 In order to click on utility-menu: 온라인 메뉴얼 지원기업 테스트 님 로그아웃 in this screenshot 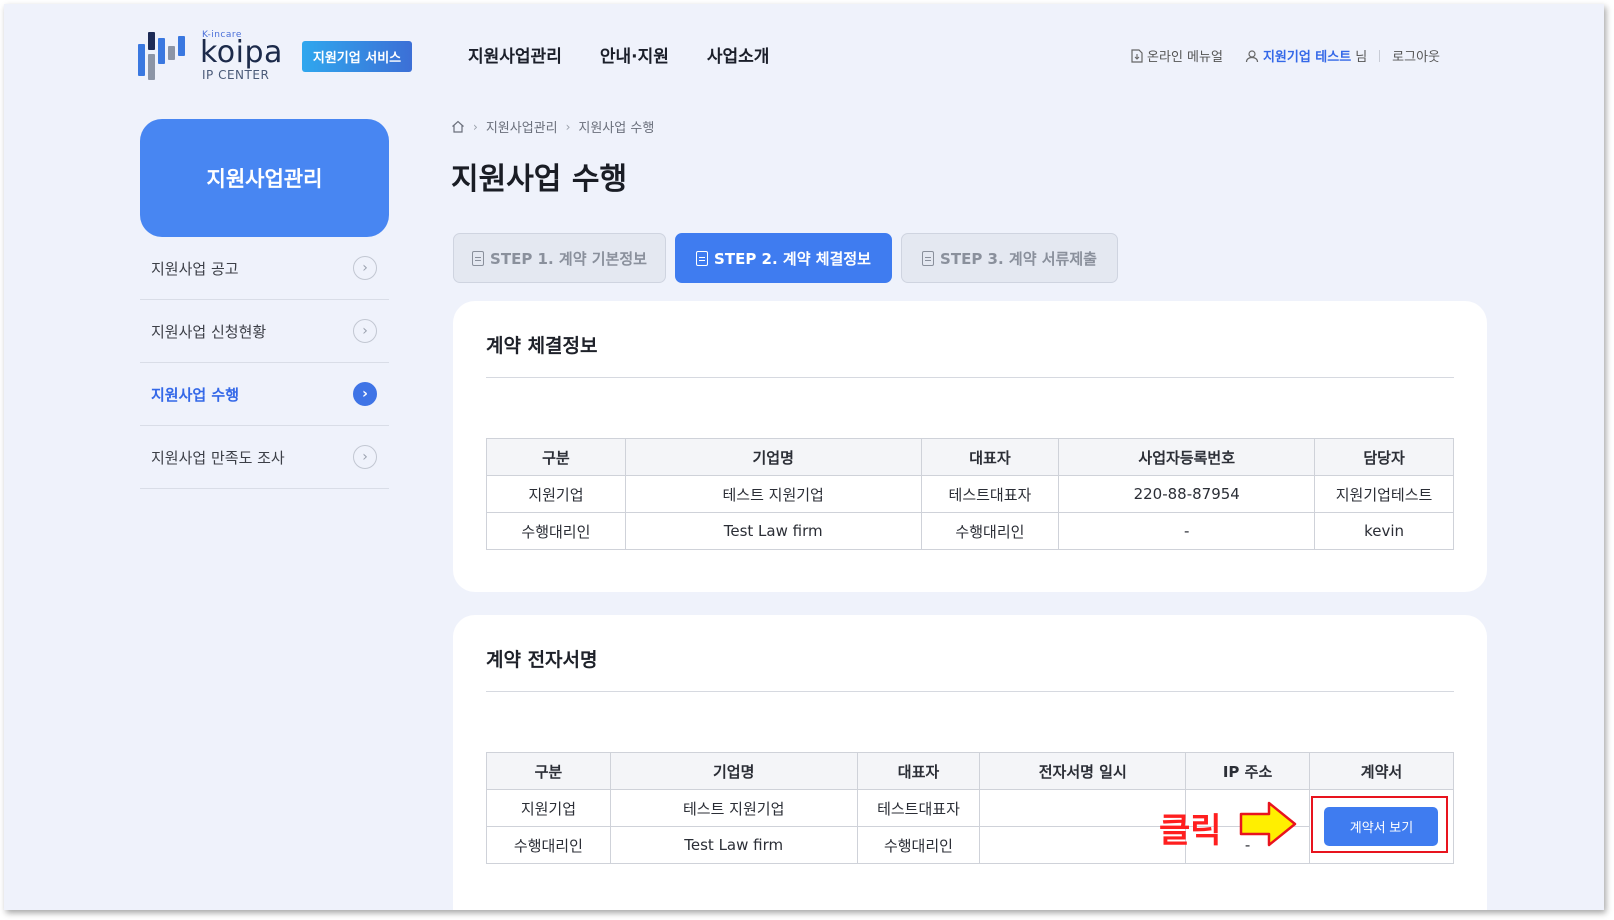, I will do `click(1285, 55)`.